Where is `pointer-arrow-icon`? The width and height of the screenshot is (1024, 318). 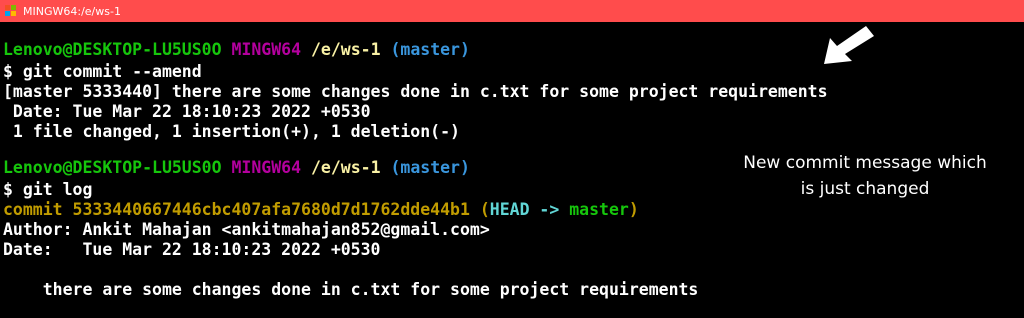 pointer-arrow-icon is located at coordinates (849, 45).